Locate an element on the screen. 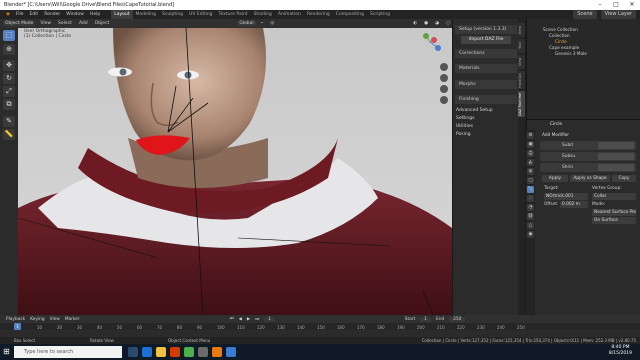 The height and width of the screenshot is (360, 640). tab-layout: Layout is located at coordinates (122, 14).